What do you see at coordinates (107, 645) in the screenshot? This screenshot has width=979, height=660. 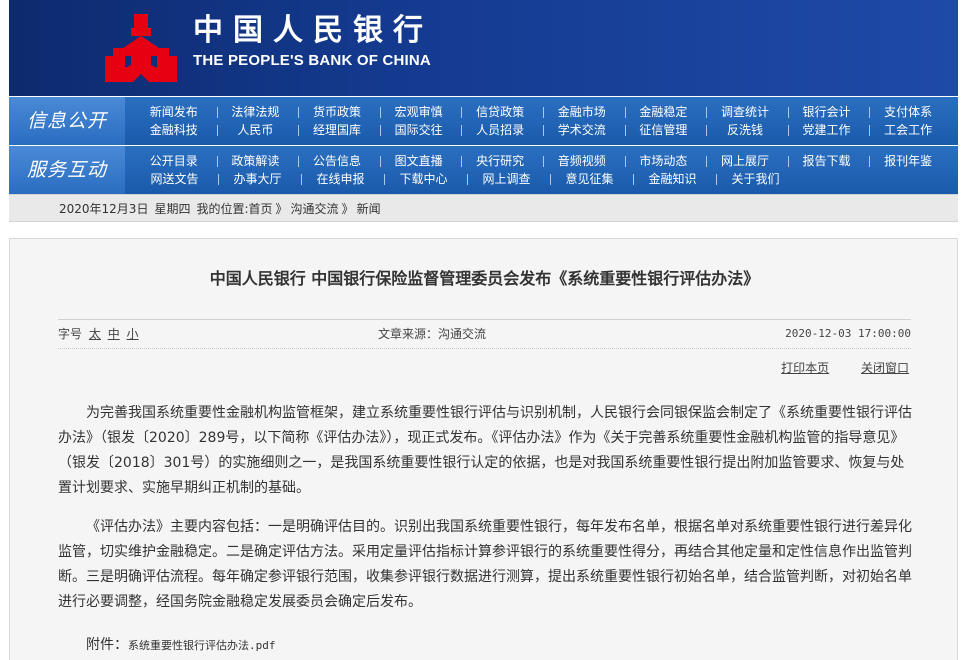 I see `attachment-label: 附件：` at bounding box center [107, 645].